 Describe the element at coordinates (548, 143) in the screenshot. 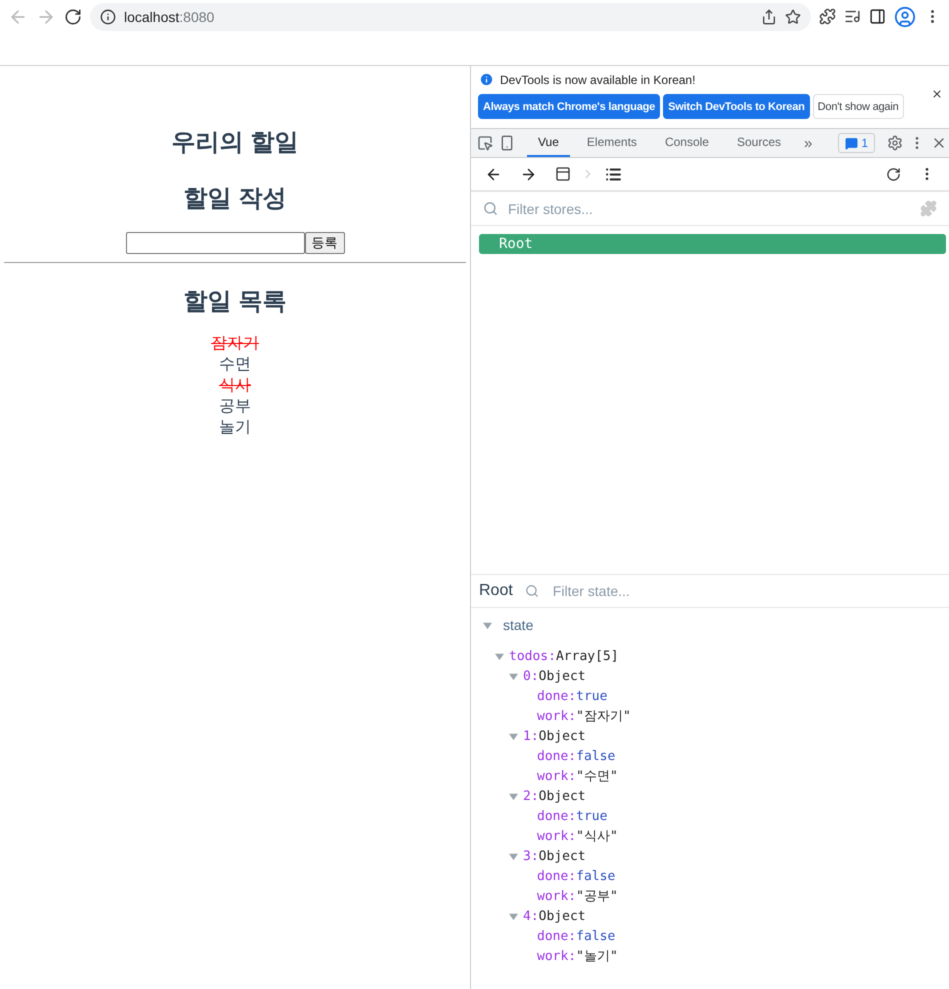

I see `devtools-tab: Vue` at that location.